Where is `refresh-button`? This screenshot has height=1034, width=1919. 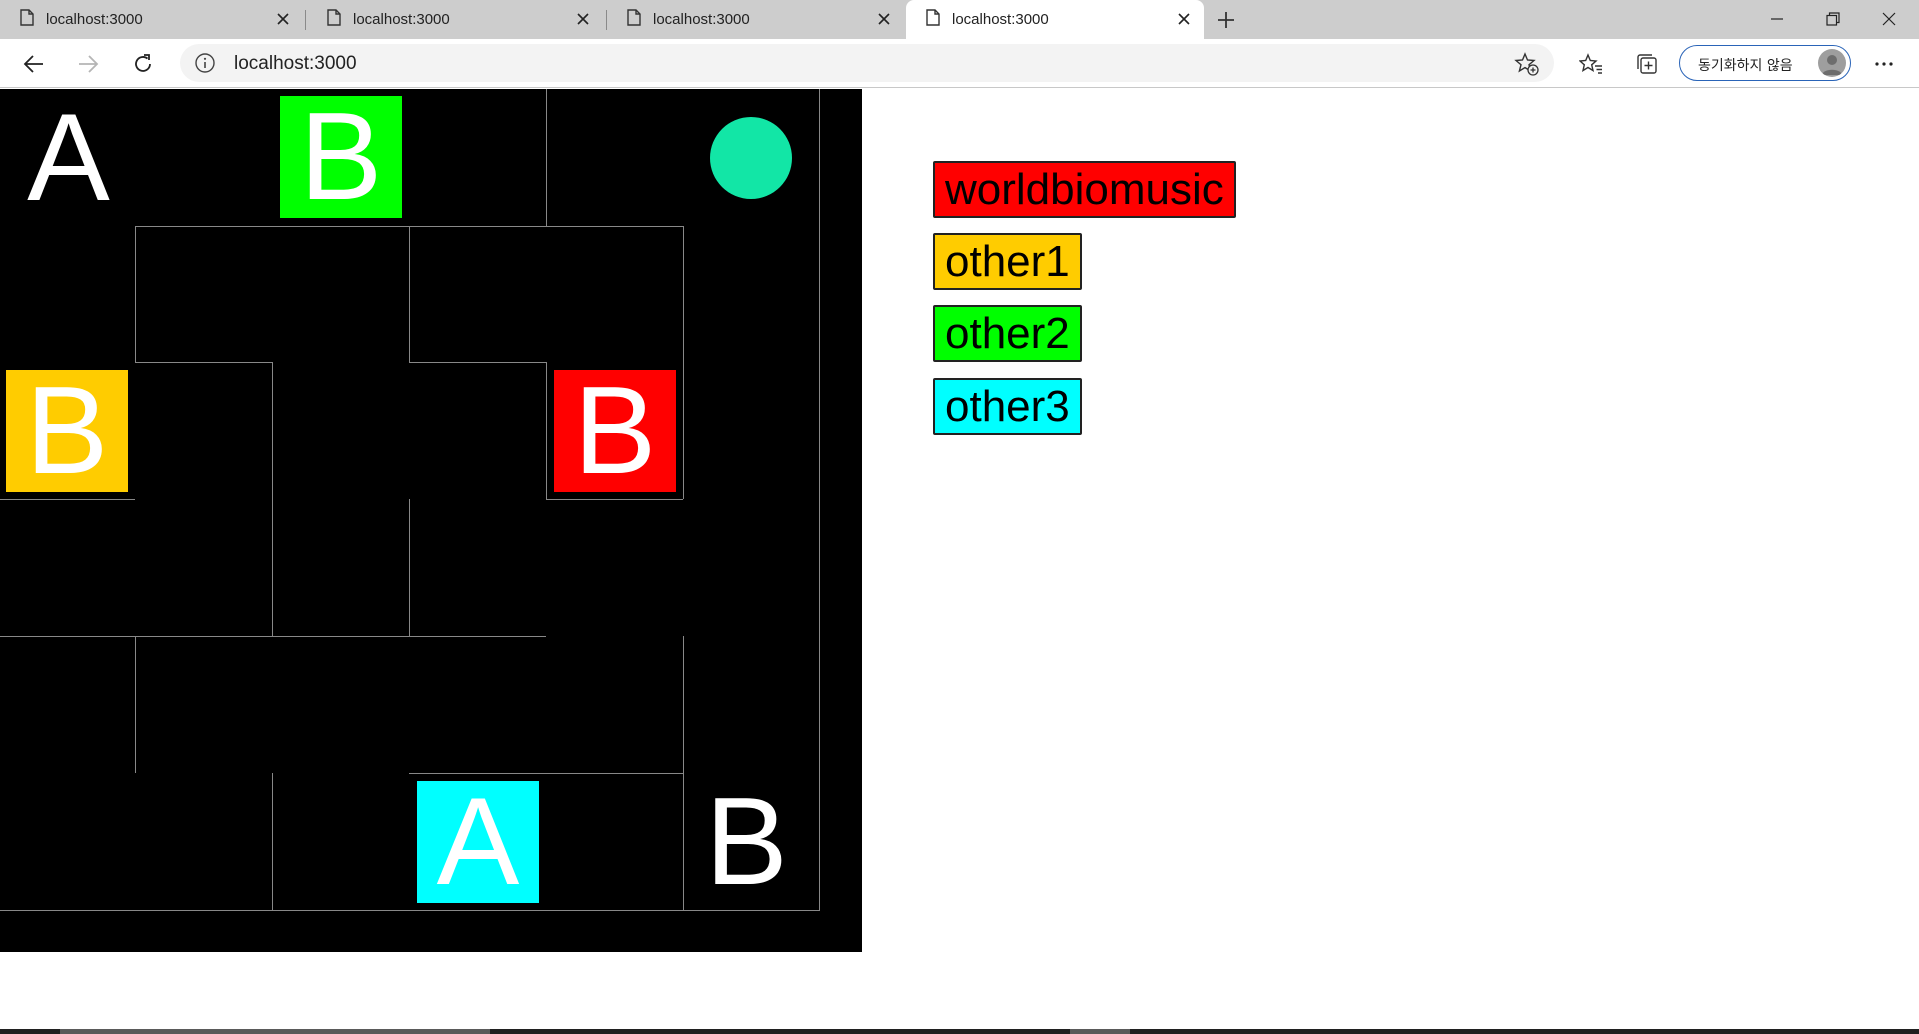 refresh-button is located at coordinates (143, 64).